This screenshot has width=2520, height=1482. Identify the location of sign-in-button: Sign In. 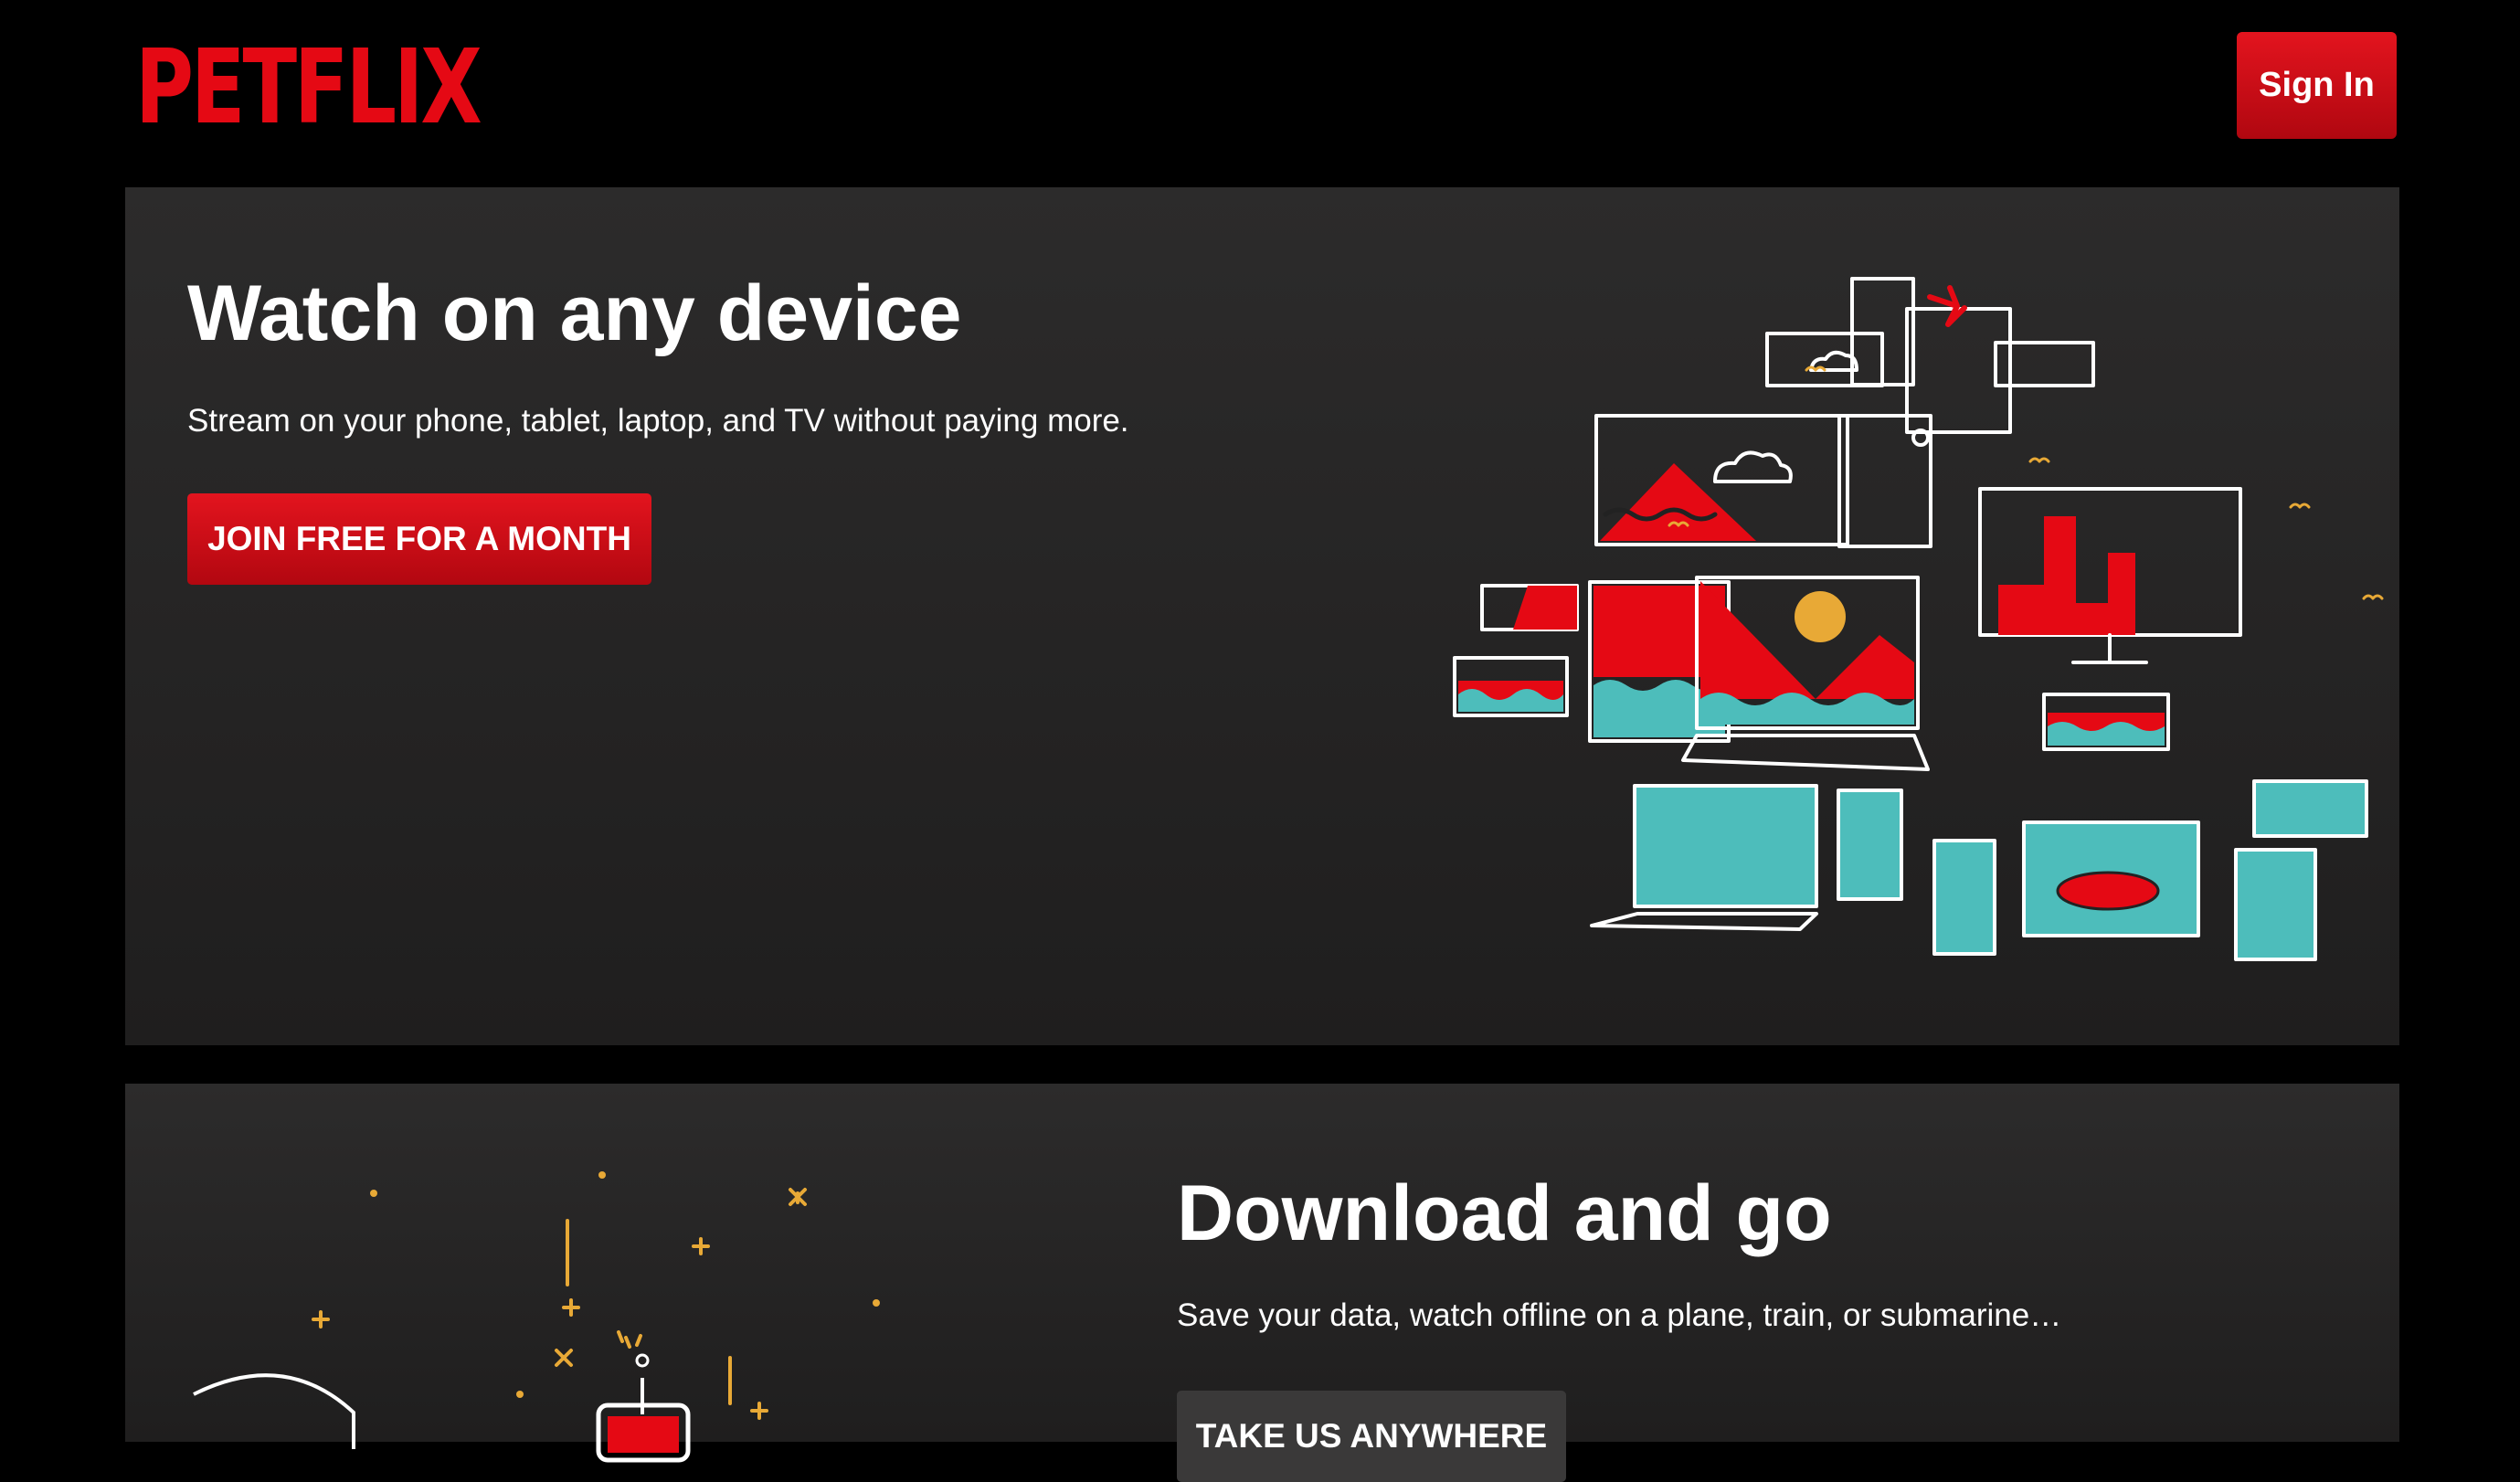
(2317, 85).